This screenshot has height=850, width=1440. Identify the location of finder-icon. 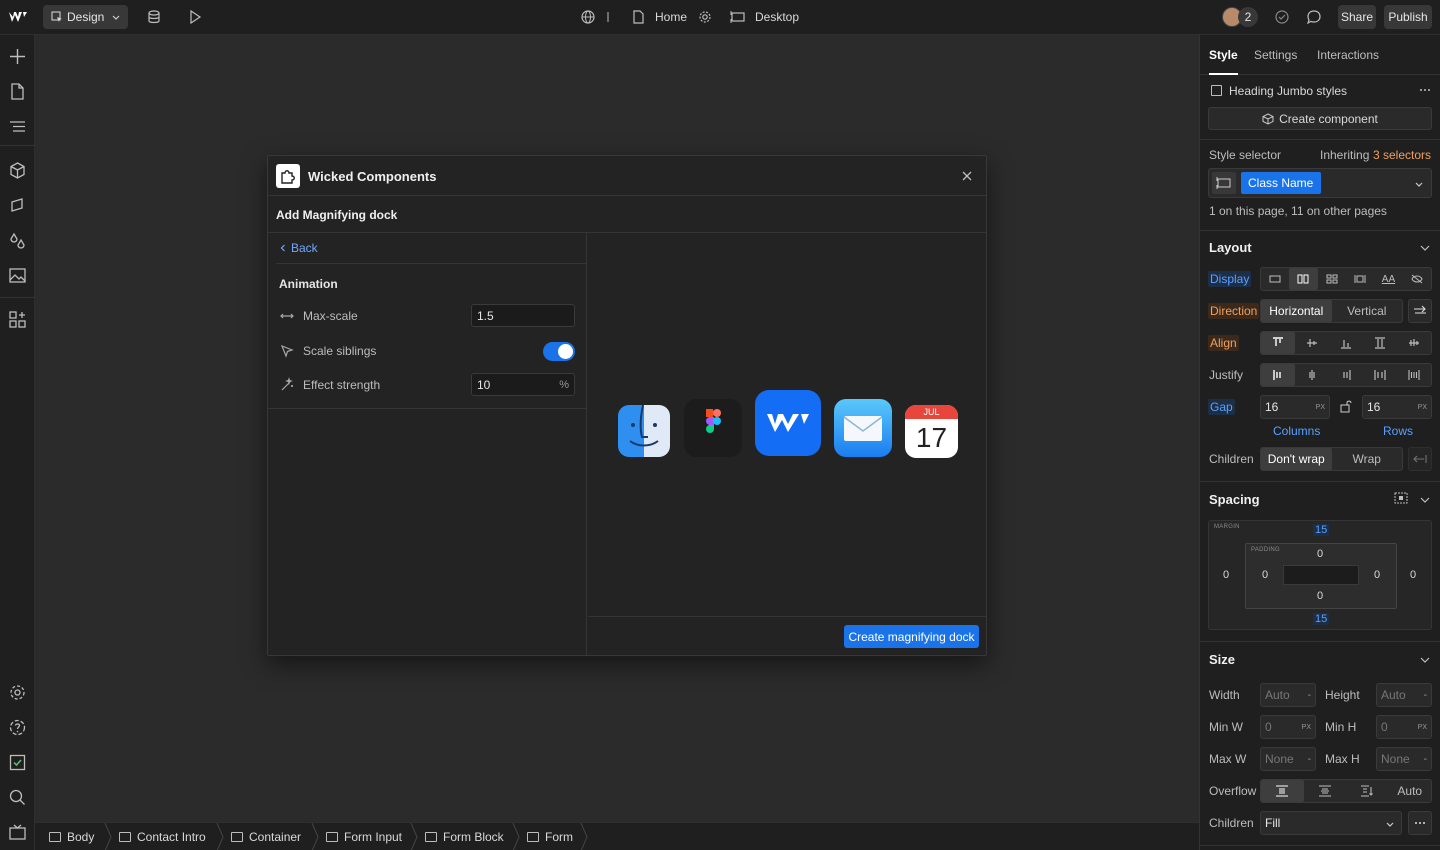
(644, 431).